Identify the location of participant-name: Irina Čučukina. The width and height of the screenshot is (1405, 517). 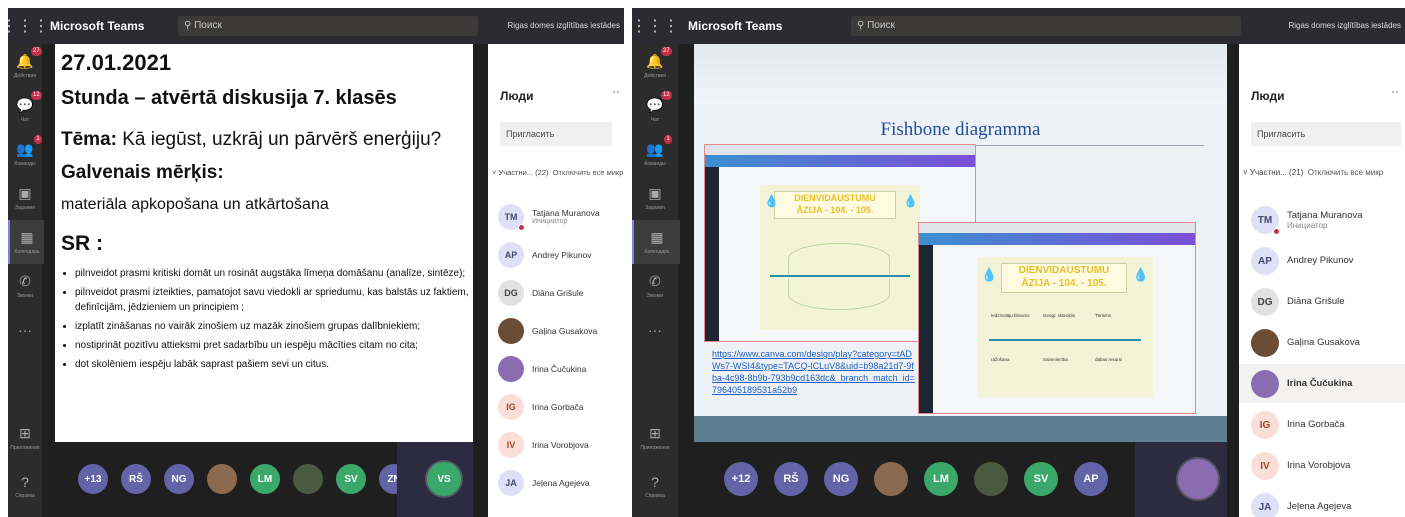
(1319, 383).